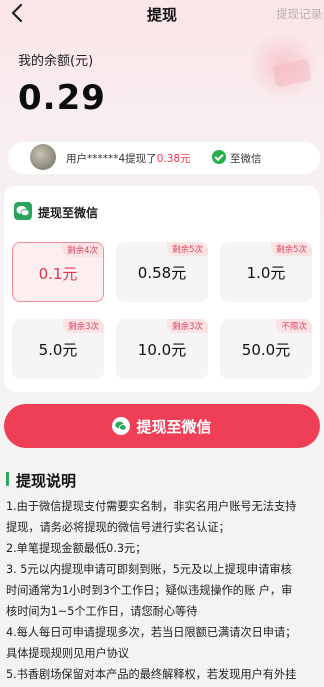 This screenshot has width=324, height=687. I want to click on withdraw-button-label: 提现至微信, so click(174, 426).